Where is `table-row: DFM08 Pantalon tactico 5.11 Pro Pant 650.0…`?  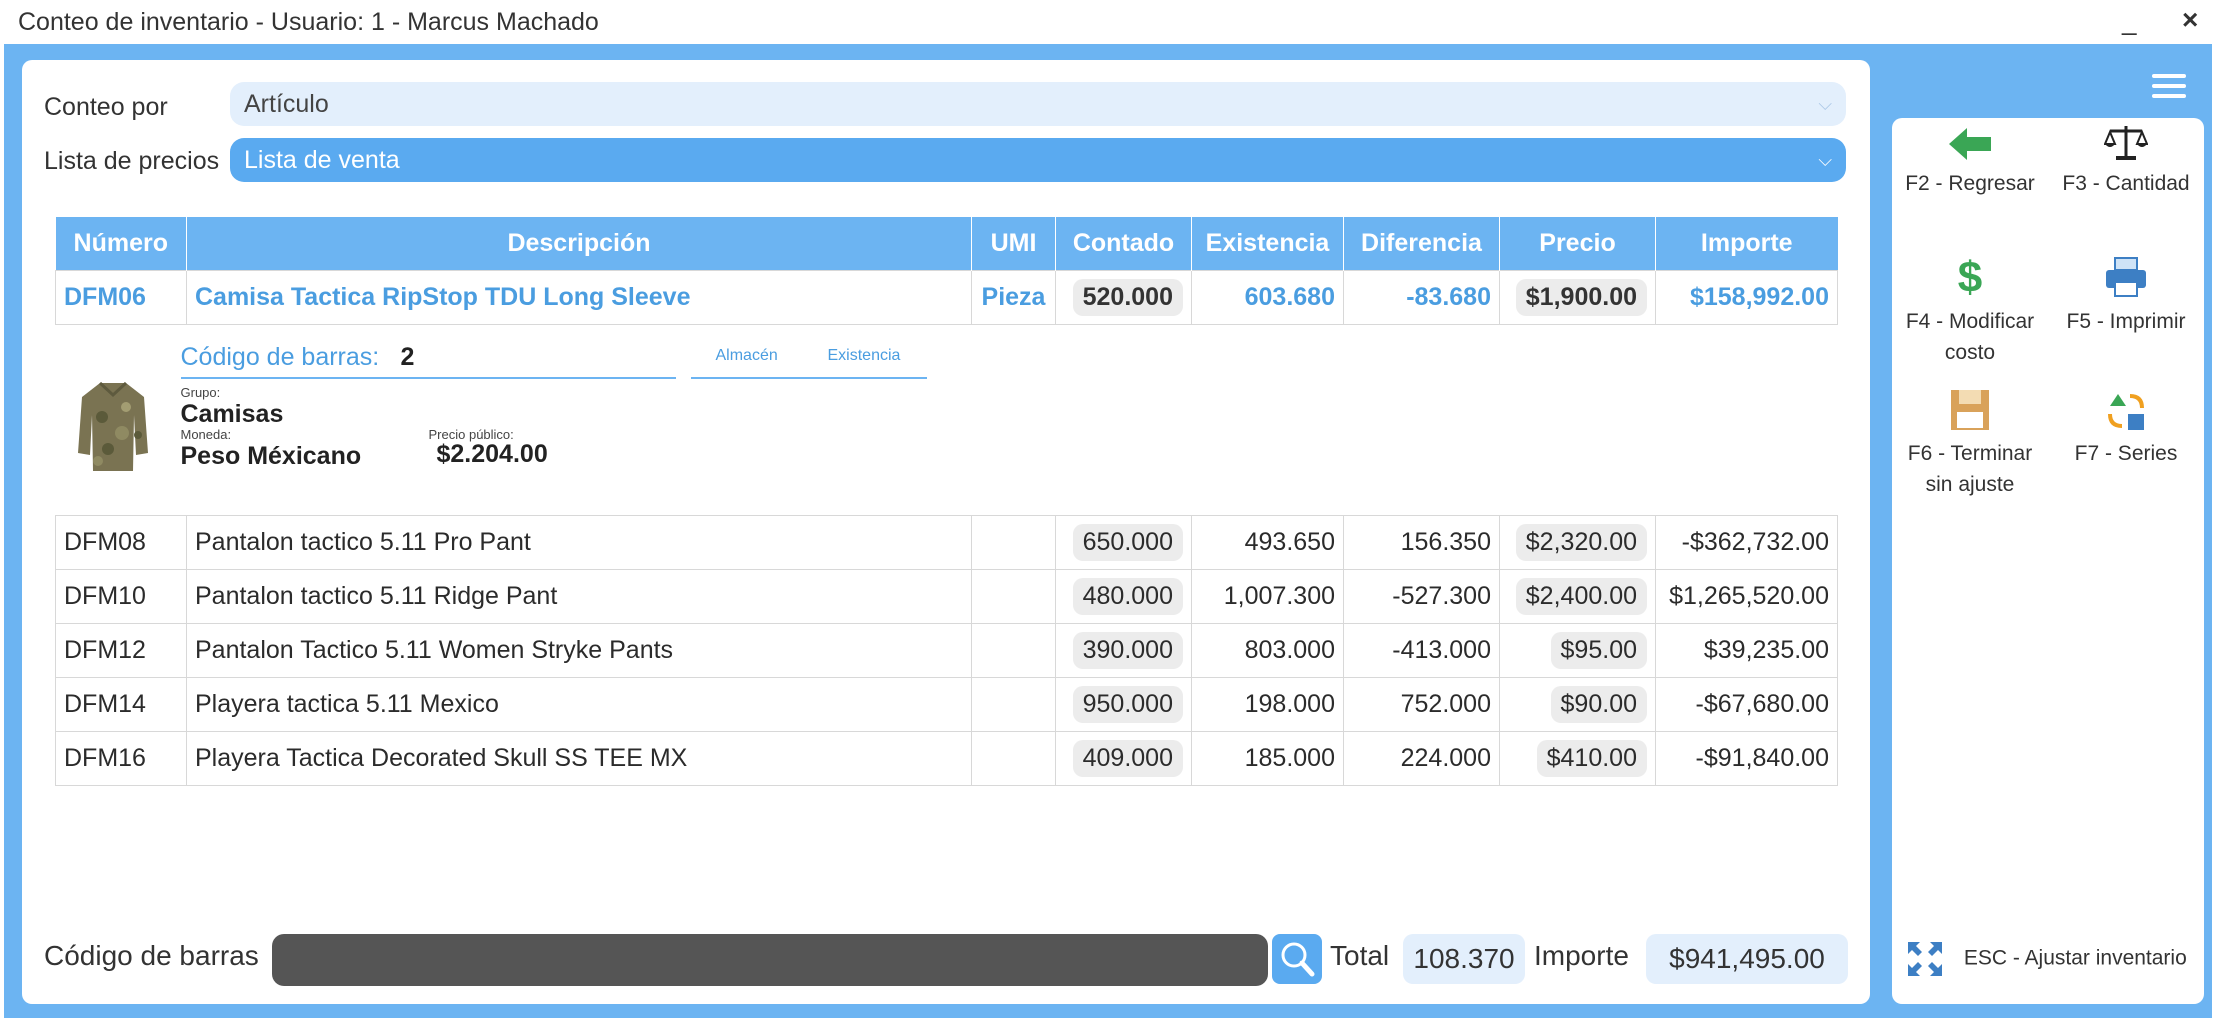
table-row: DFM08 Pantalon tactico 5.11 Pro Pant 650.0… is located at coordinates (946, 542).